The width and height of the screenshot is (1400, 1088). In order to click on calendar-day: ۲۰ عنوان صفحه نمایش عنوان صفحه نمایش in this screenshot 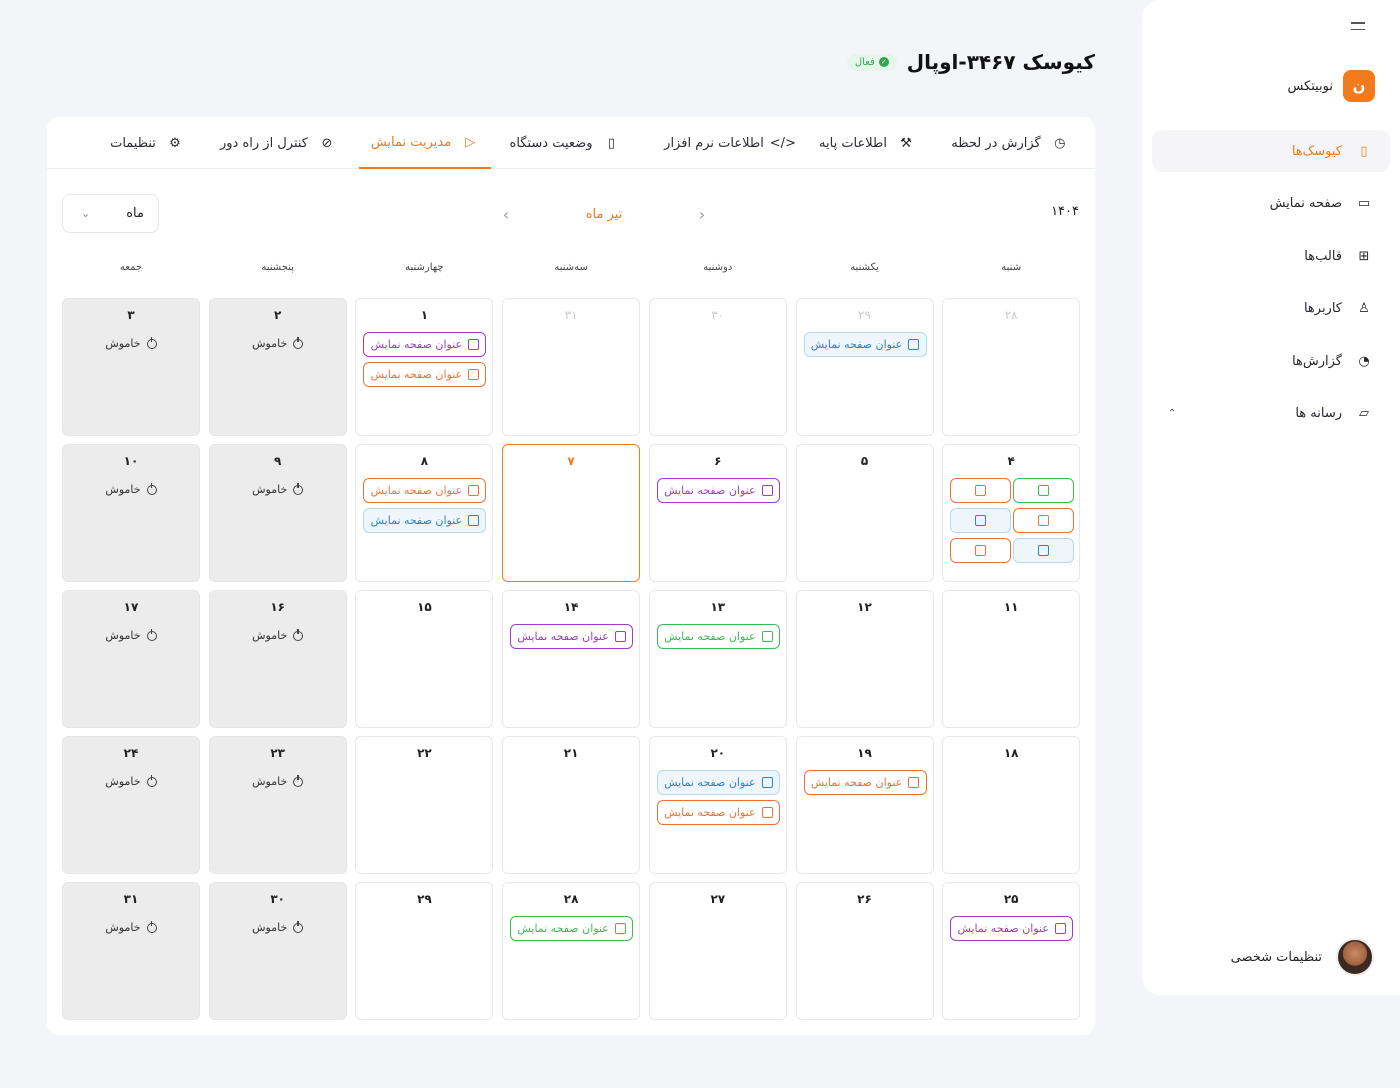, I will do `click(717, 805)`.